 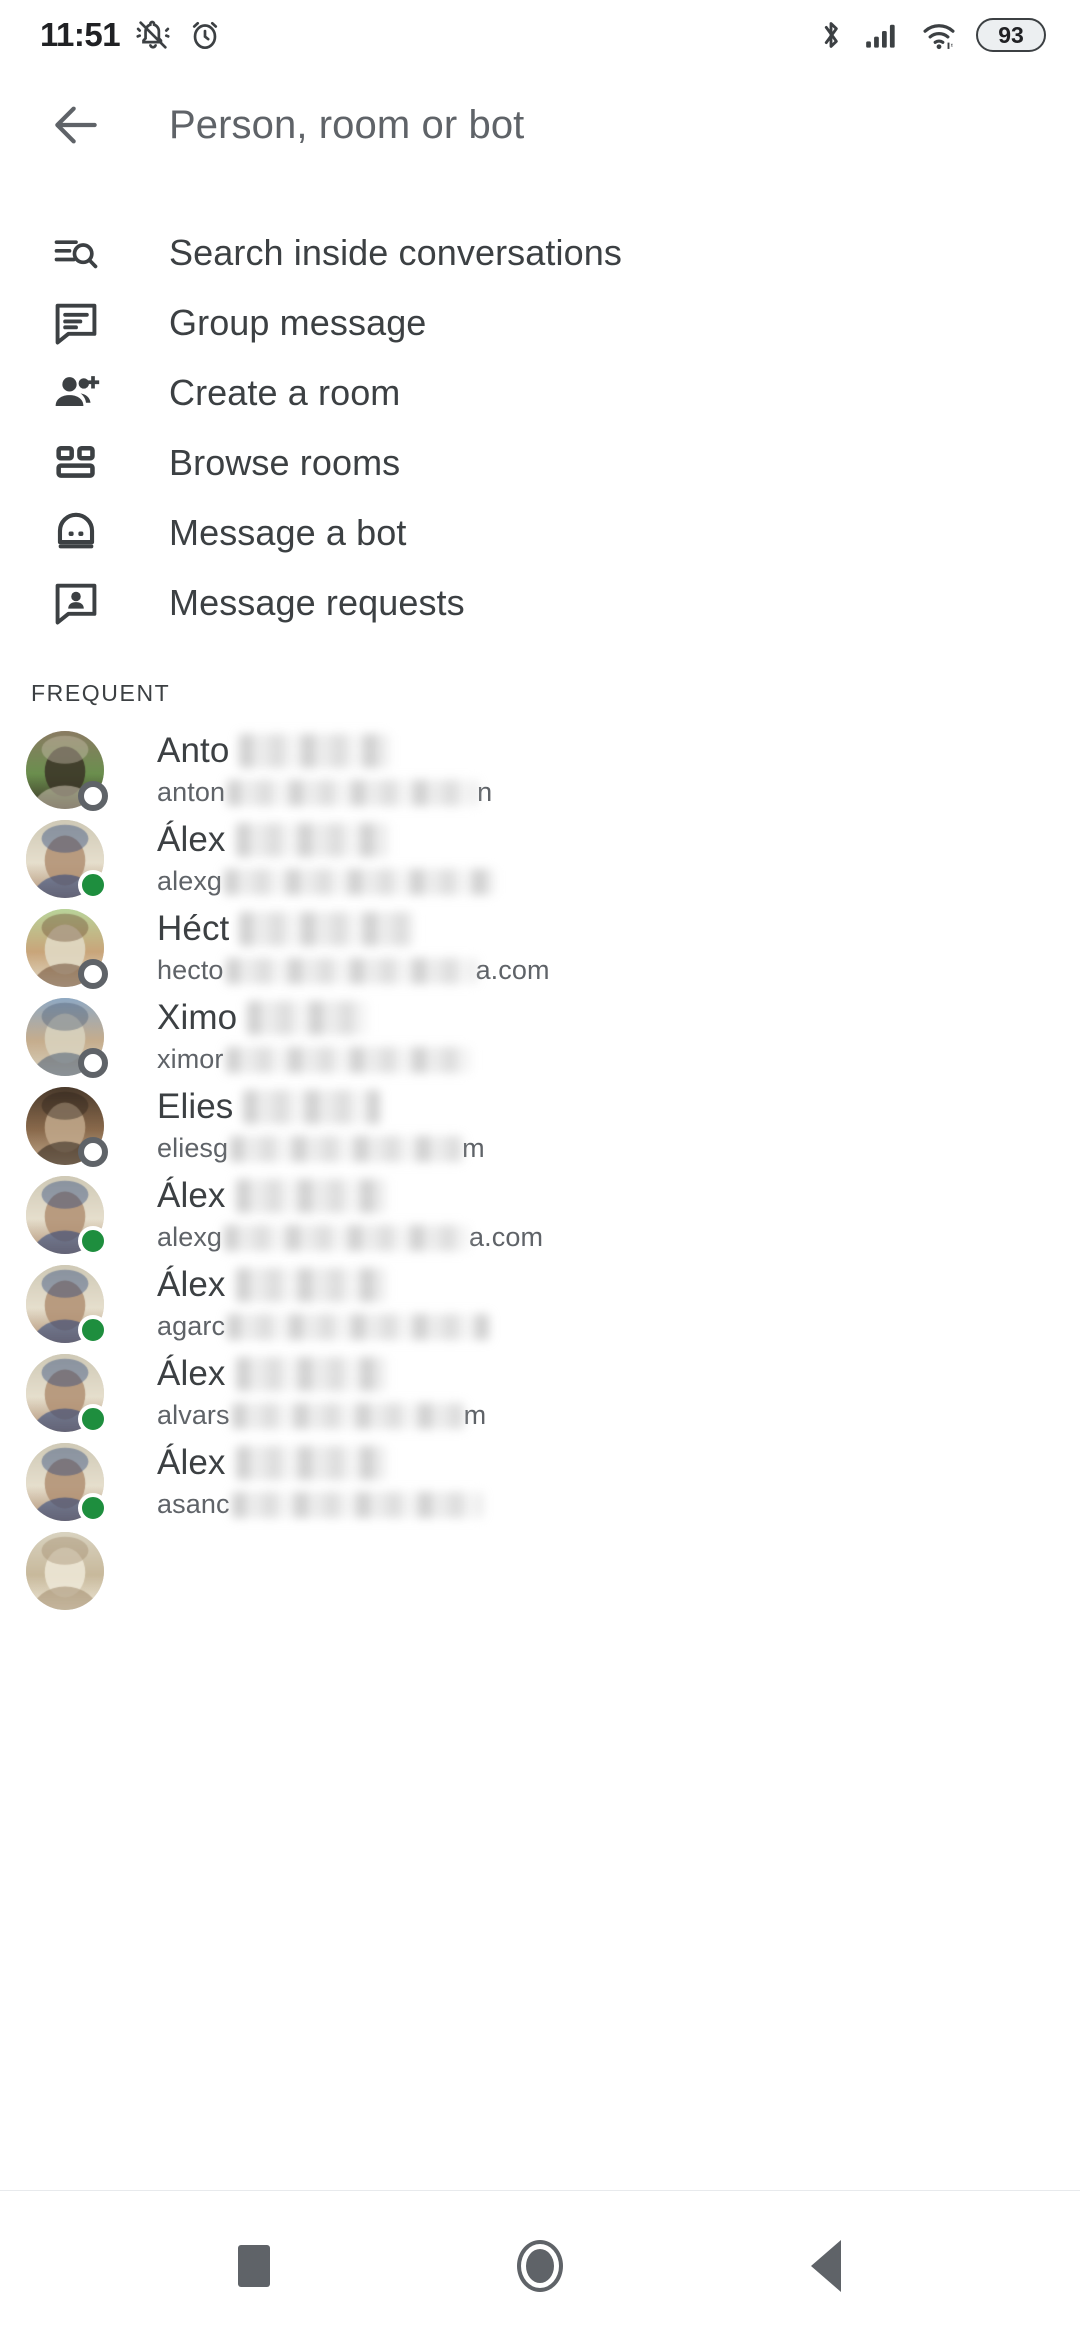 What do you see at coordinates (288, 532) in the screenshot?
I see `action-label: Message a bot` at bounding box center [288, 532].